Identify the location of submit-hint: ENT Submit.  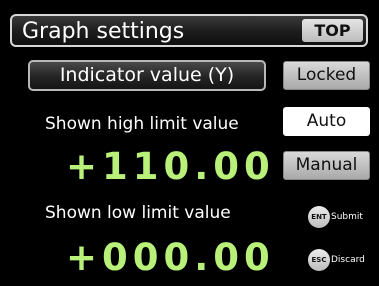
(335, 217).